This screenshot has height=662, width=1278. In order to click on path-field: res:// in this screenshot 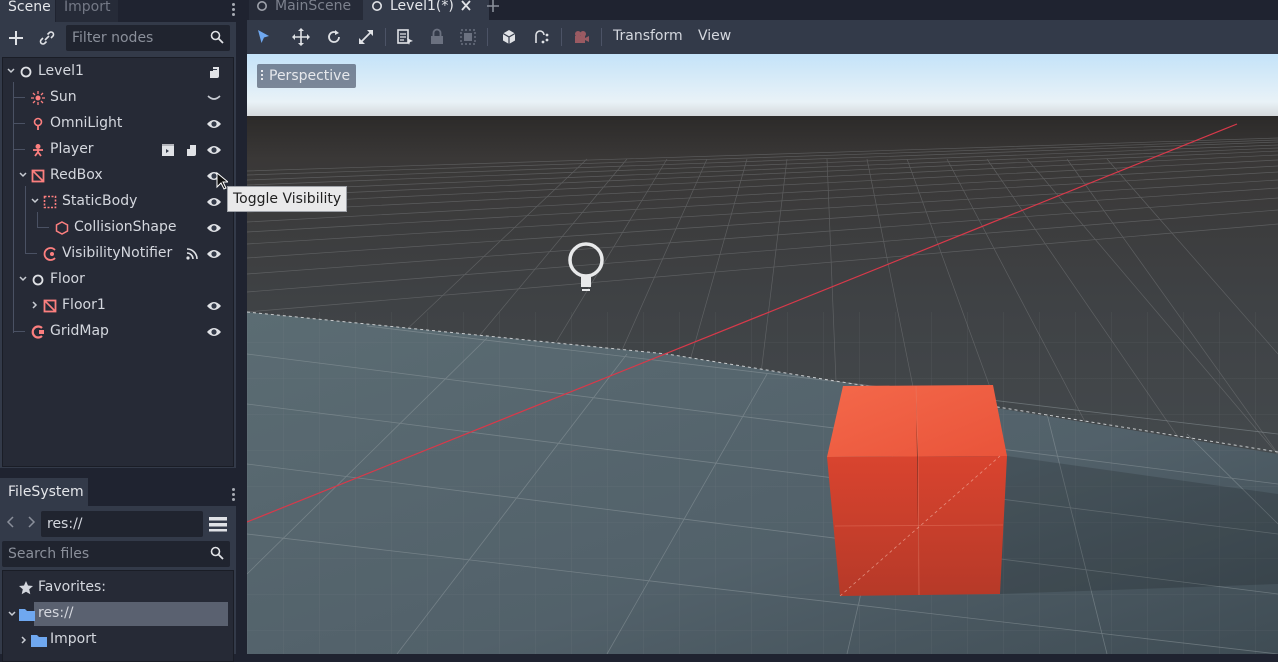, I will do `click(122, 524)`.